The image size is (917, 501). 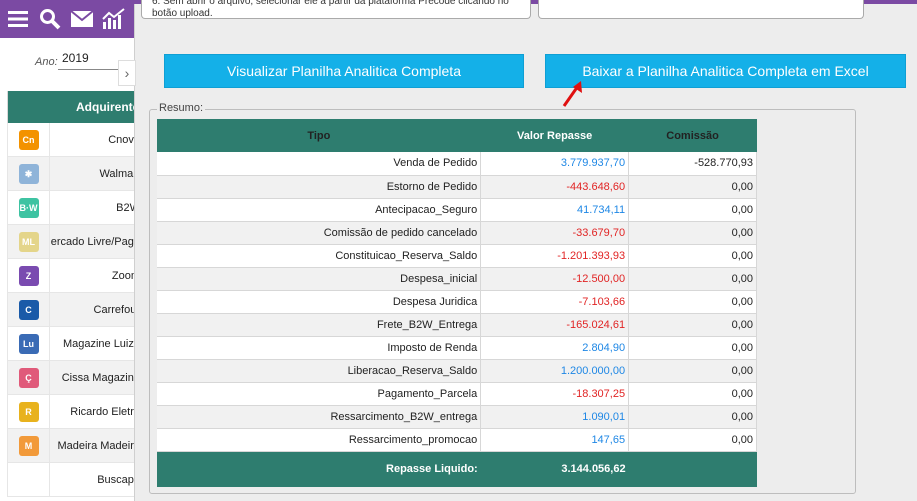 I want to click on row-valor-repasse: -1.201.393,93, so click(x=555, y=256).